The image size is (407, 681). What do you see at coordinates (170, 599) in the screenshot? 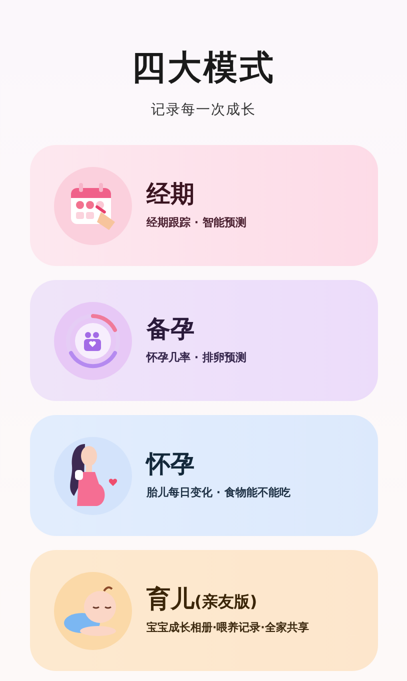
I see `mode-title: 育儿` at bounding box center [170, 599].